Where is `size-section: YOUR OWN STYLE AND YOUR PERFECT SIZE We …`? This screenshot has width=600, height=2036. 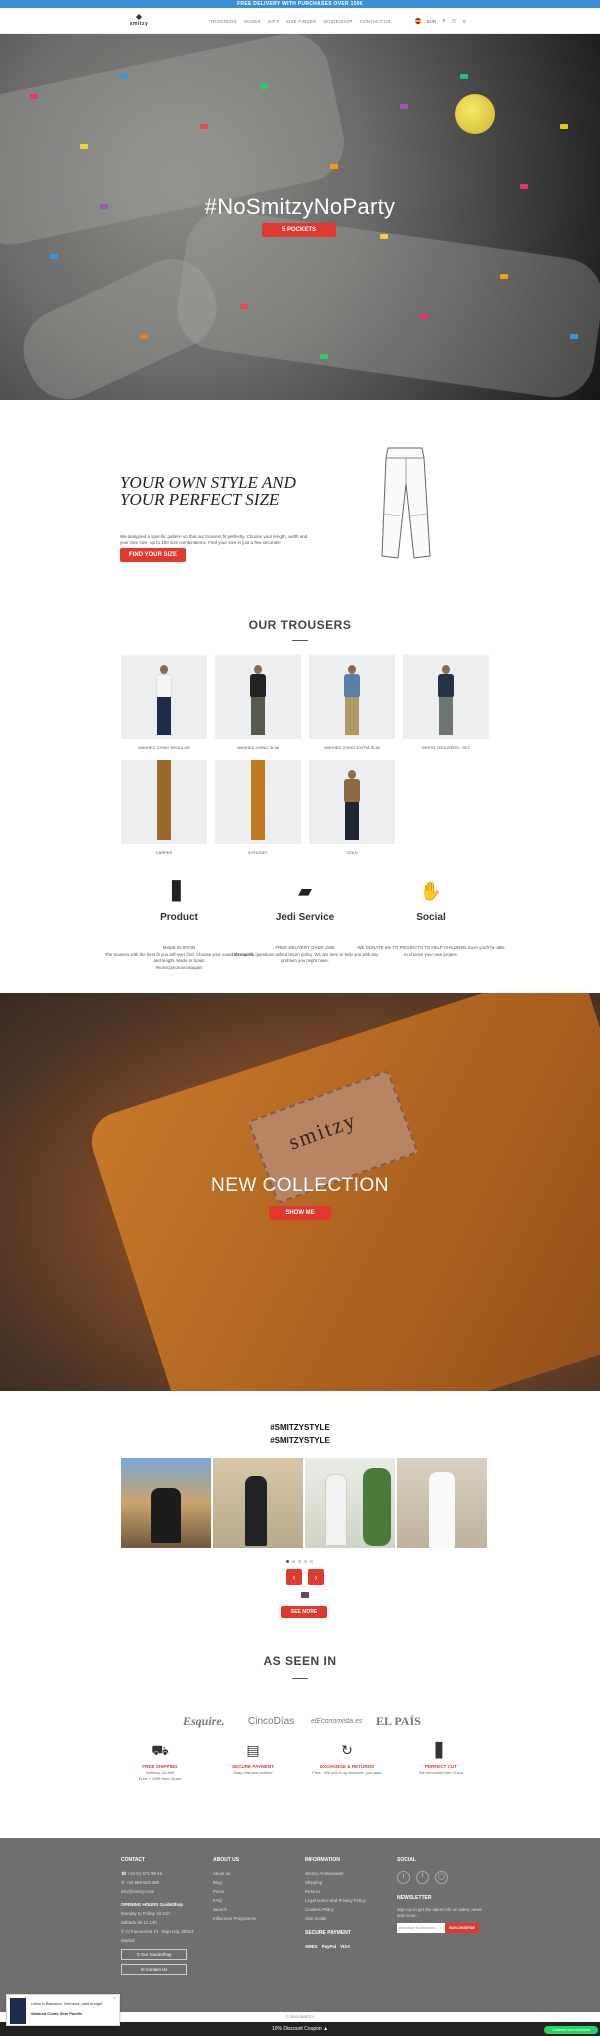
size-section: YOUR OWN STYLE AND YOUR PERFECT SIZE We … is located at coordinates (300, 485).